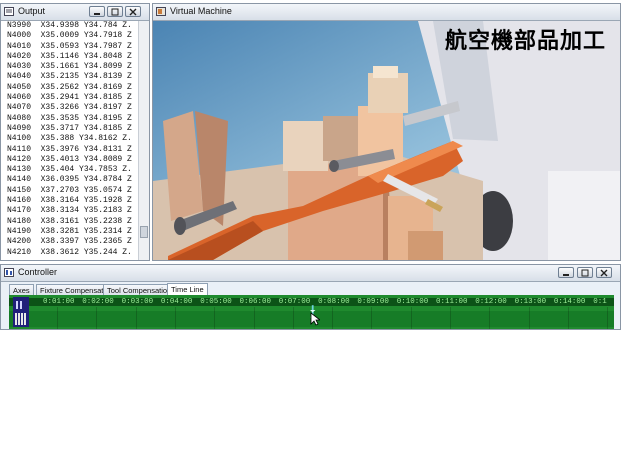 The image size is (621, 463). I want to click on output-line: N4200 X38.3397 Y35.2365 Z, so click(69, 242).